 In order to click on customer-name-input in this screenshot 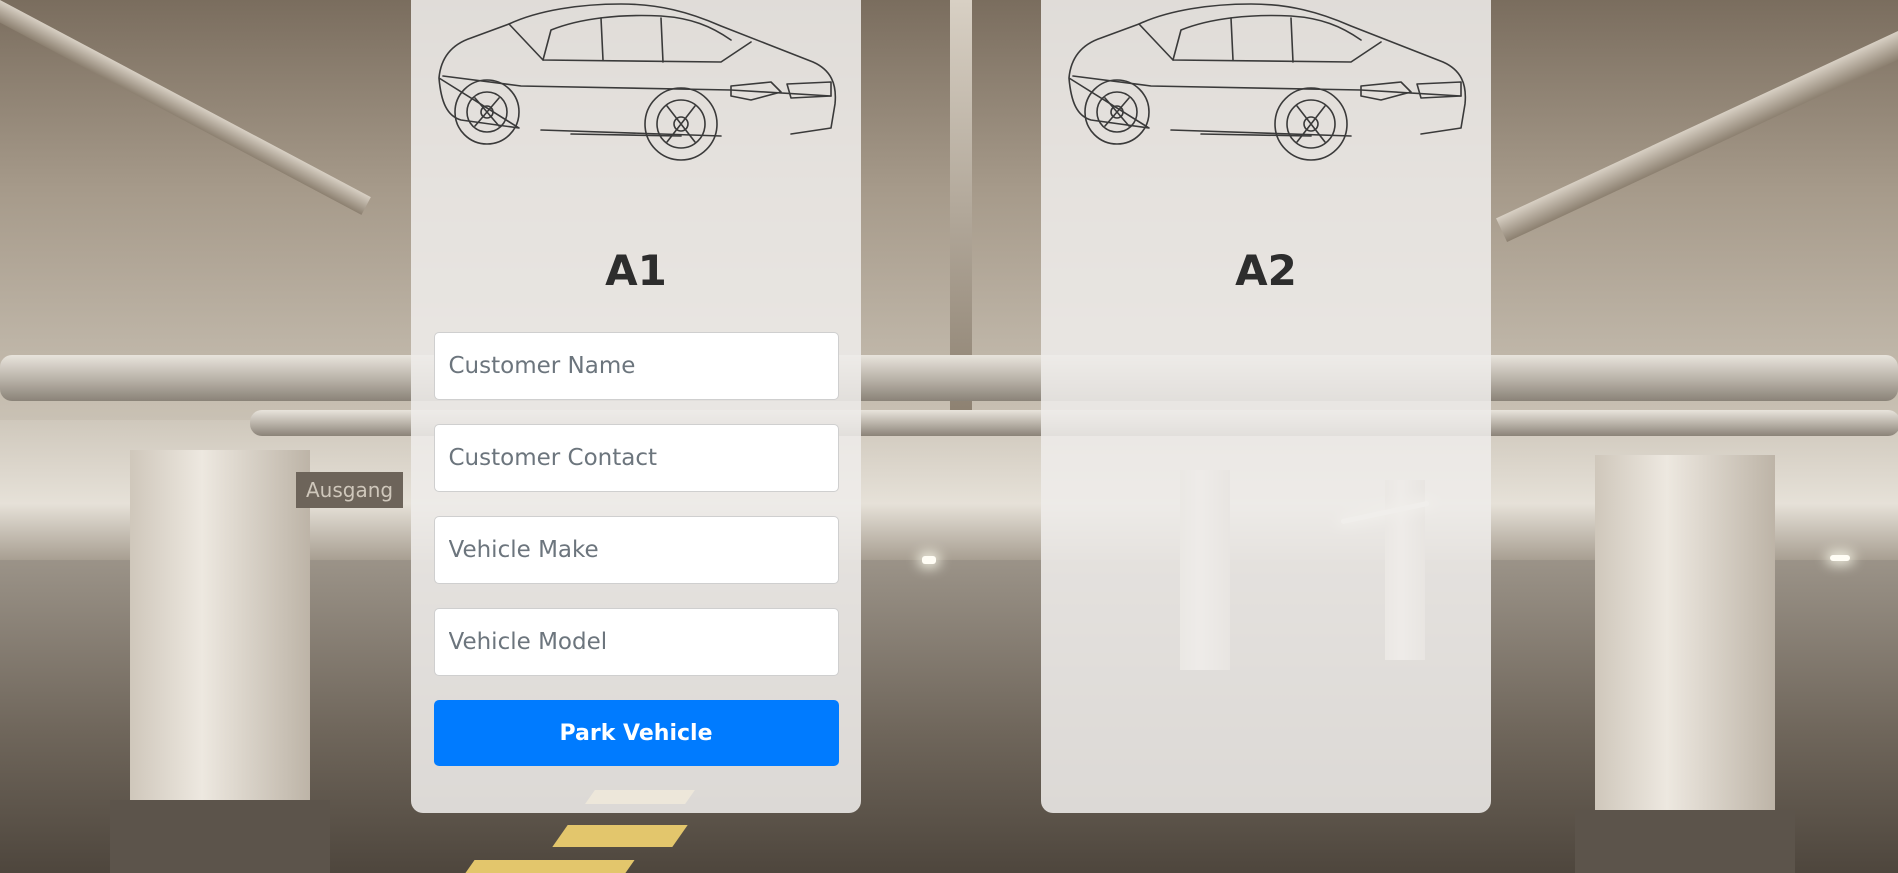, I will do `click(636, 366)`.